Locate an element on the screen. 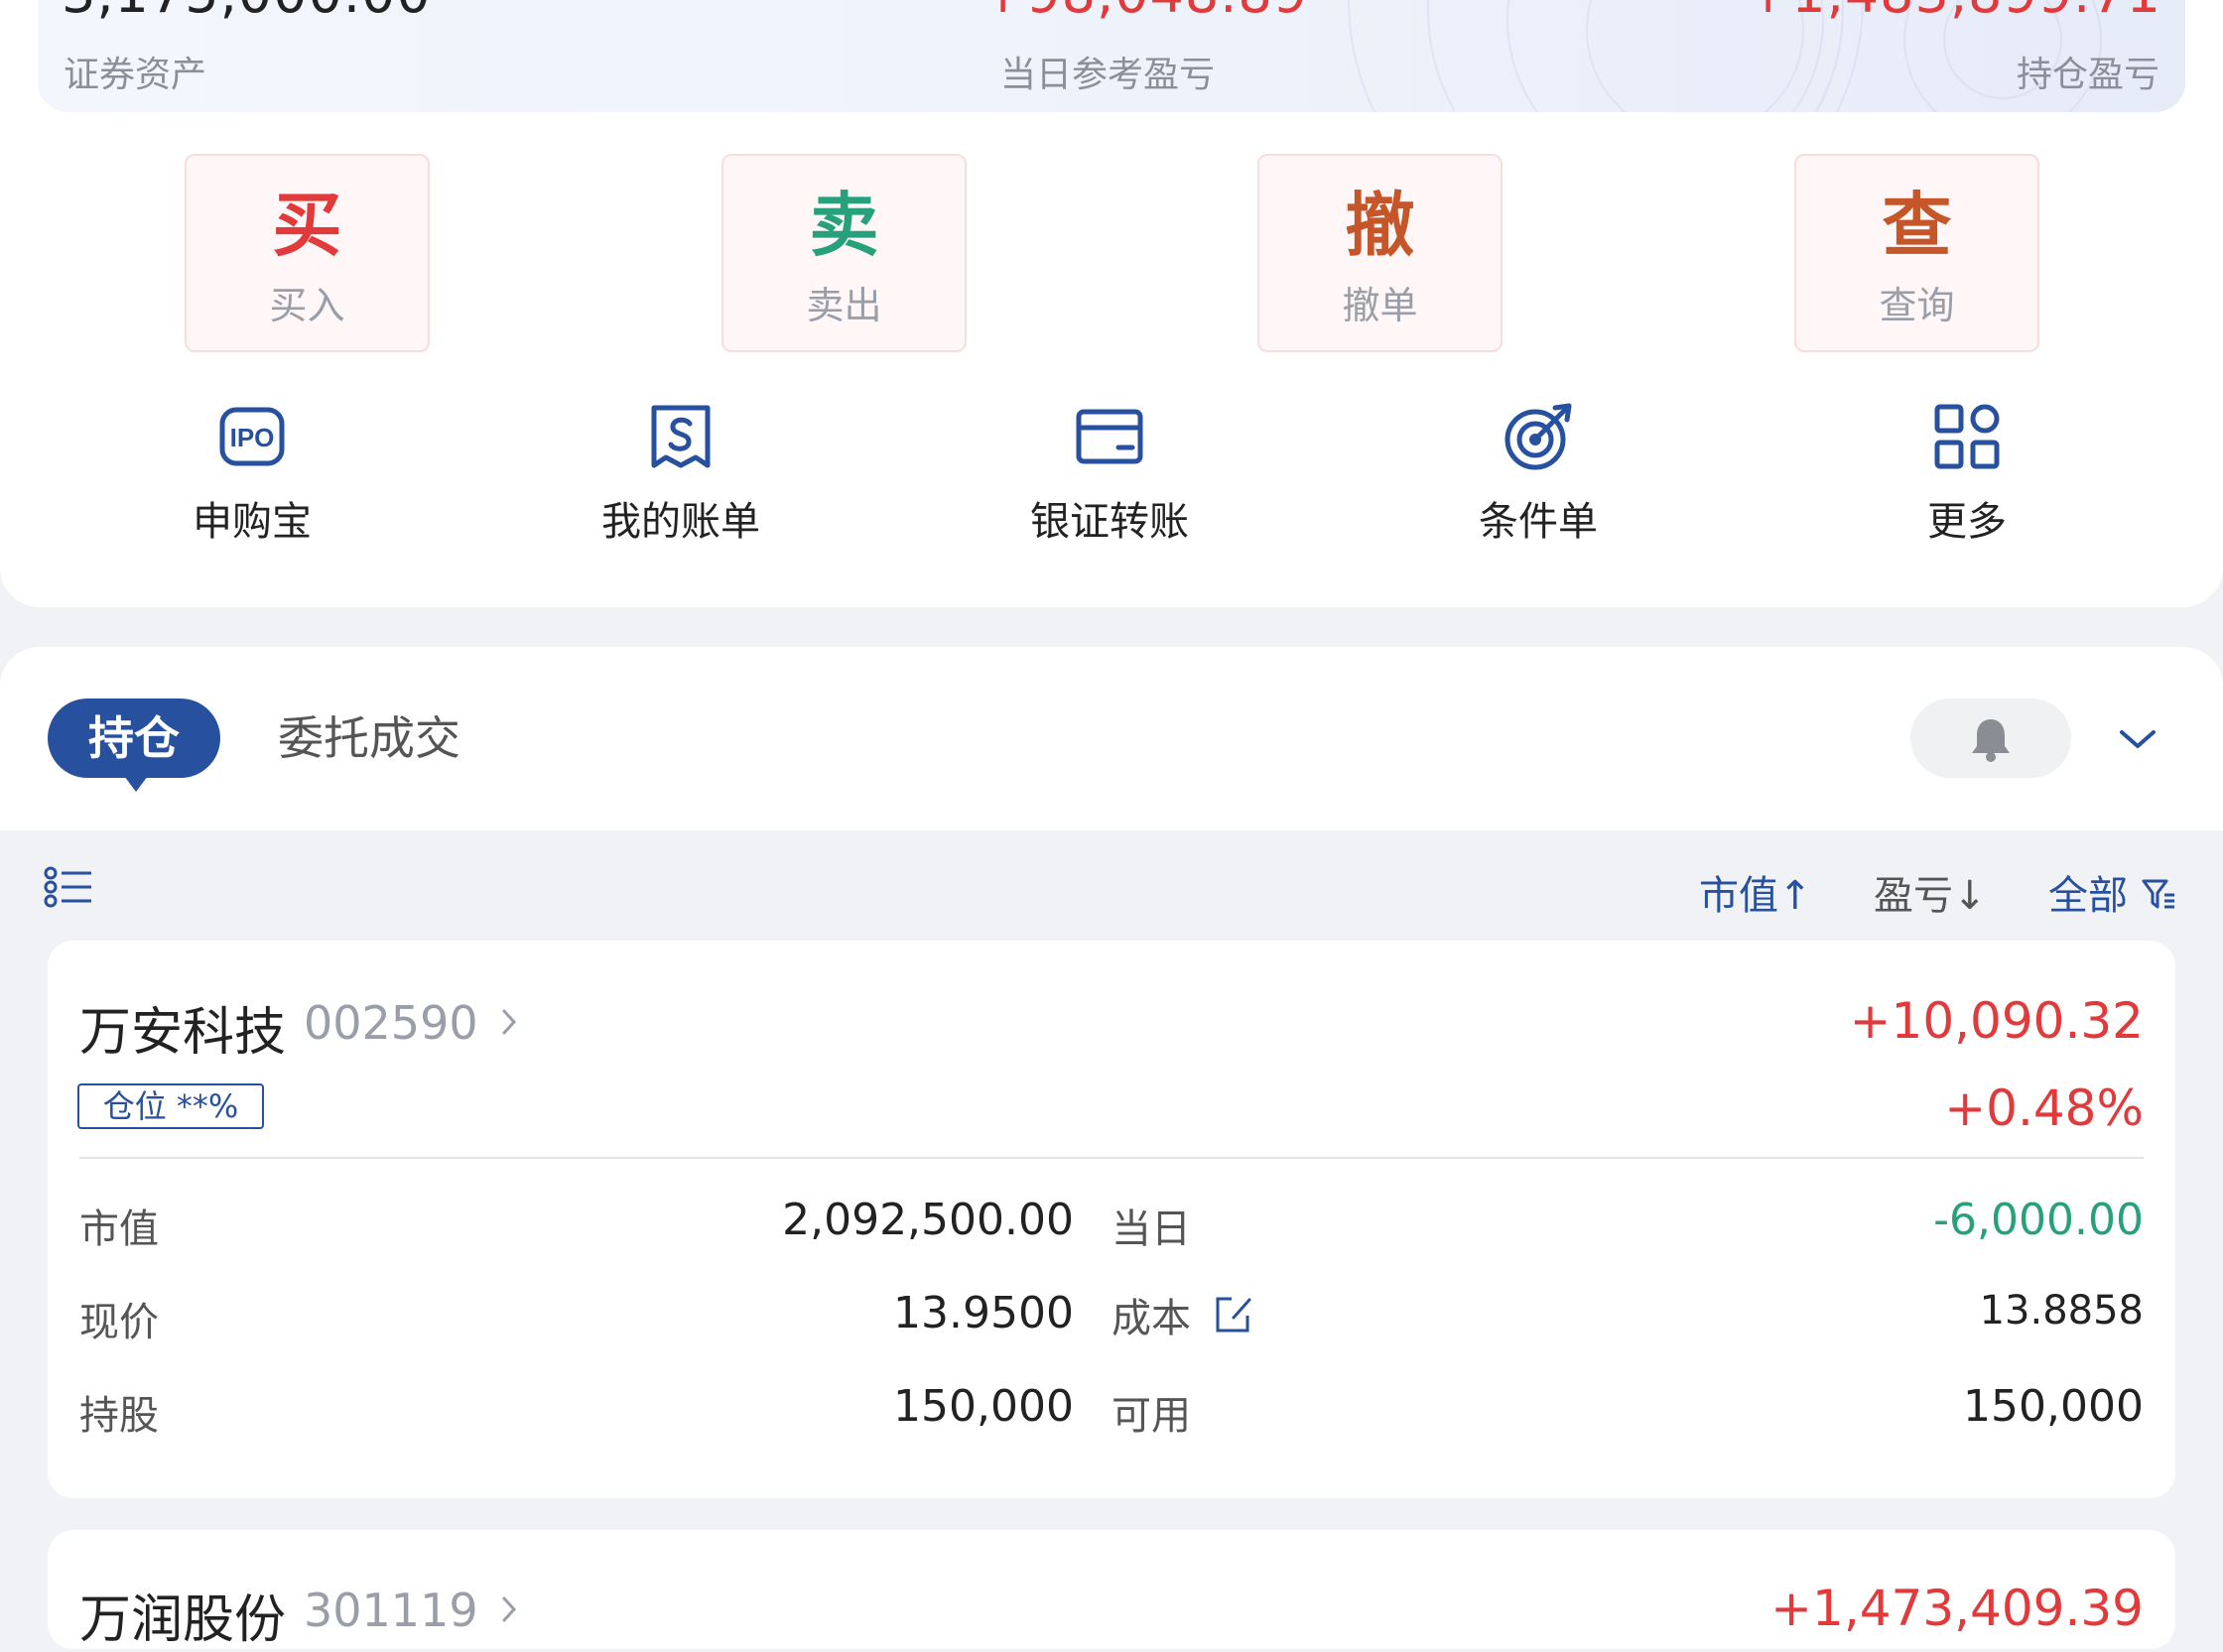 The height and width of the screenshot is (1652, 2223). ipo-icon: IPO is located at coordinates (252, 436).